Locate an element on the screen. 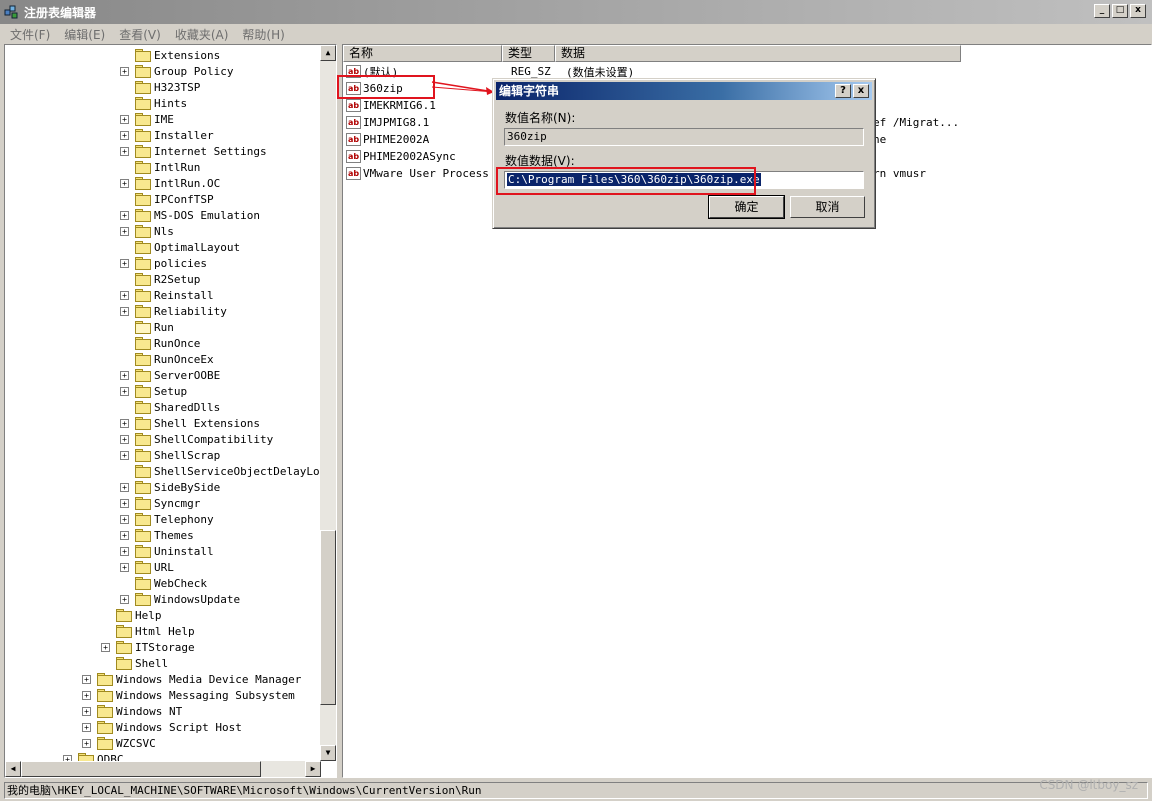  tree-item-itstorage: + ITStorage is located at coordinates (148, 647).